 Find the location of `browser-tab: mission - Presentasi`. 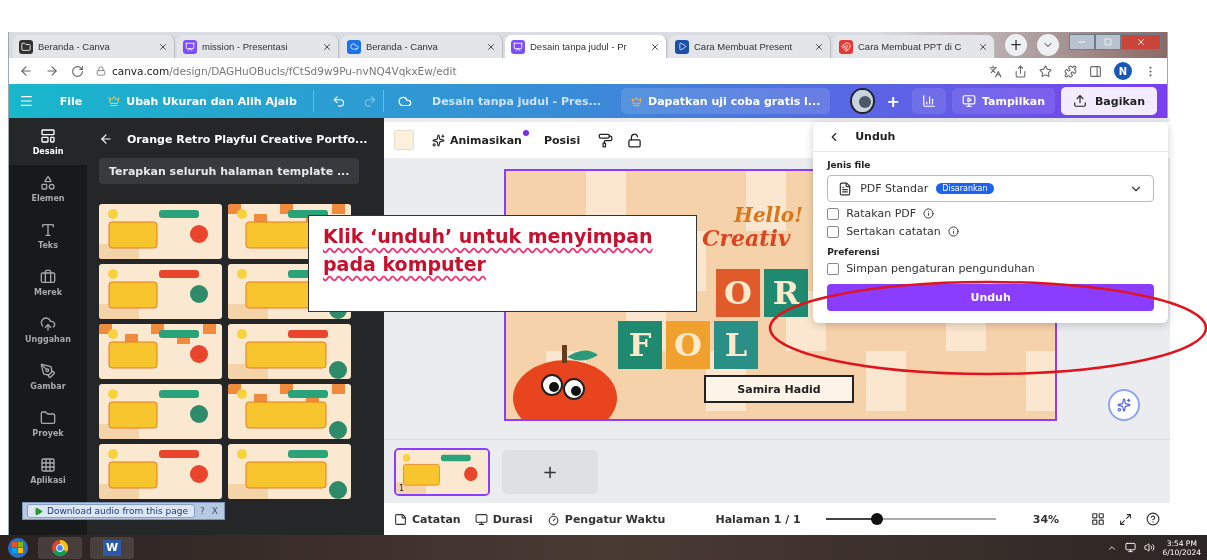

browser-tab: mission - Presentasi is located at coordinates (258, 46).